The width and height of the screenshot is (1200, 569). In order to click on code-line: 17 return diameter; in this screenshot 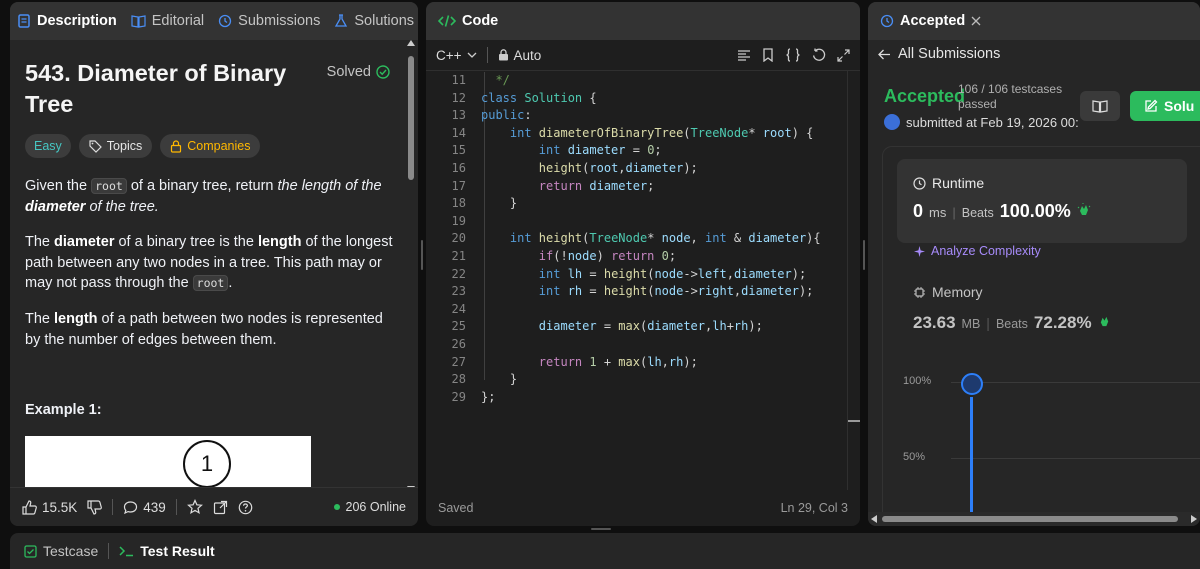, I will do `click(637, 187)`.